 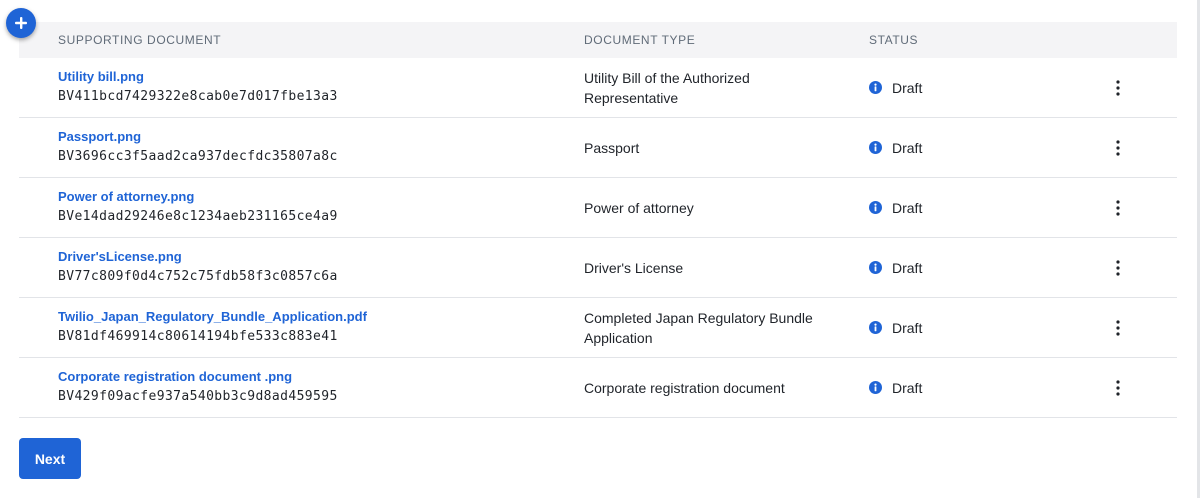 I want to click on document-type: Passport, so click(x=612, y=147).